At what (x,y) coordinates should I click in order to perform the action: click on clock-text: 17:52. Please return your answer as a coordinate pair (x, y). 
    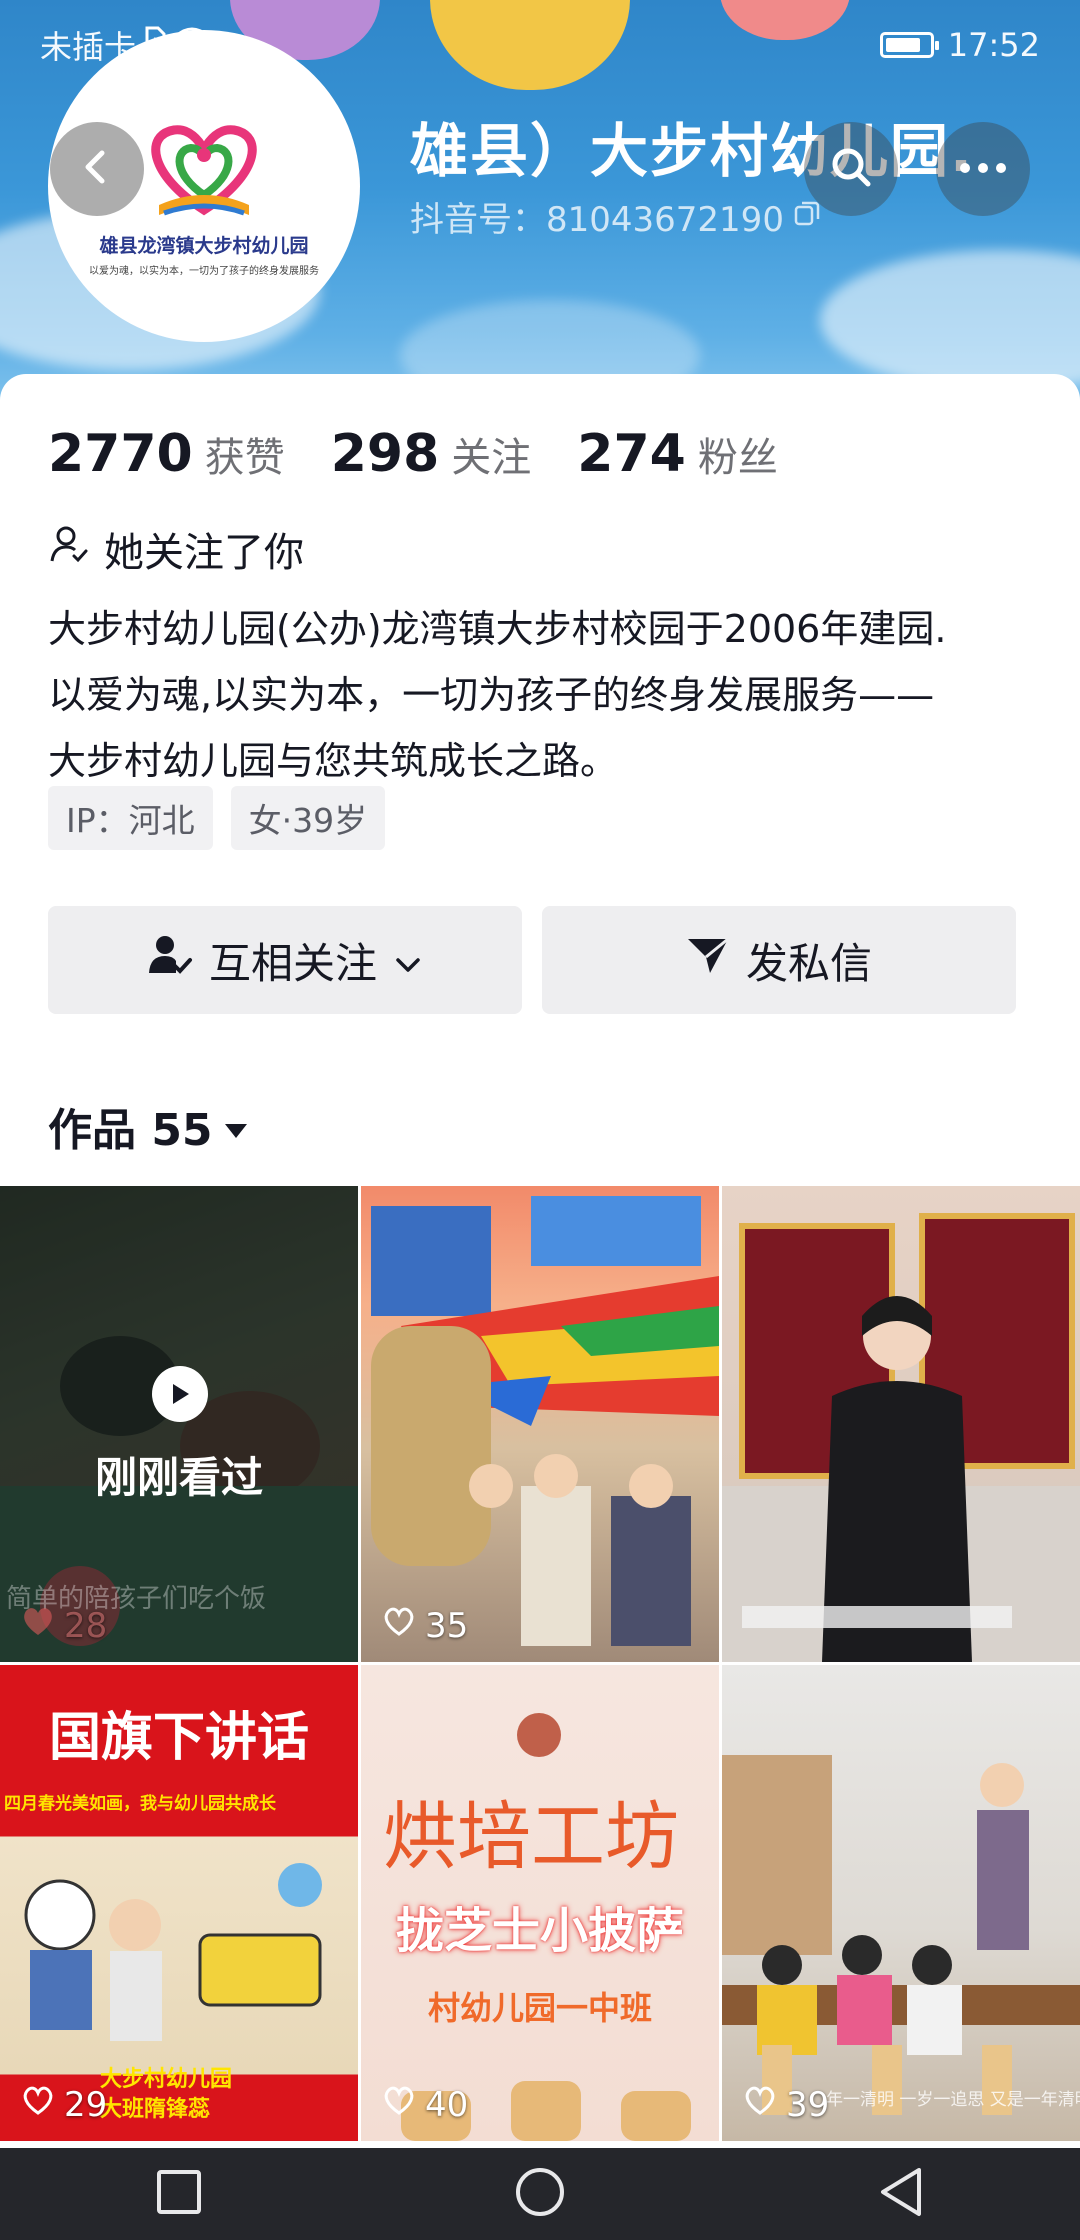
    Looking at the image, I should click on (993, 45).